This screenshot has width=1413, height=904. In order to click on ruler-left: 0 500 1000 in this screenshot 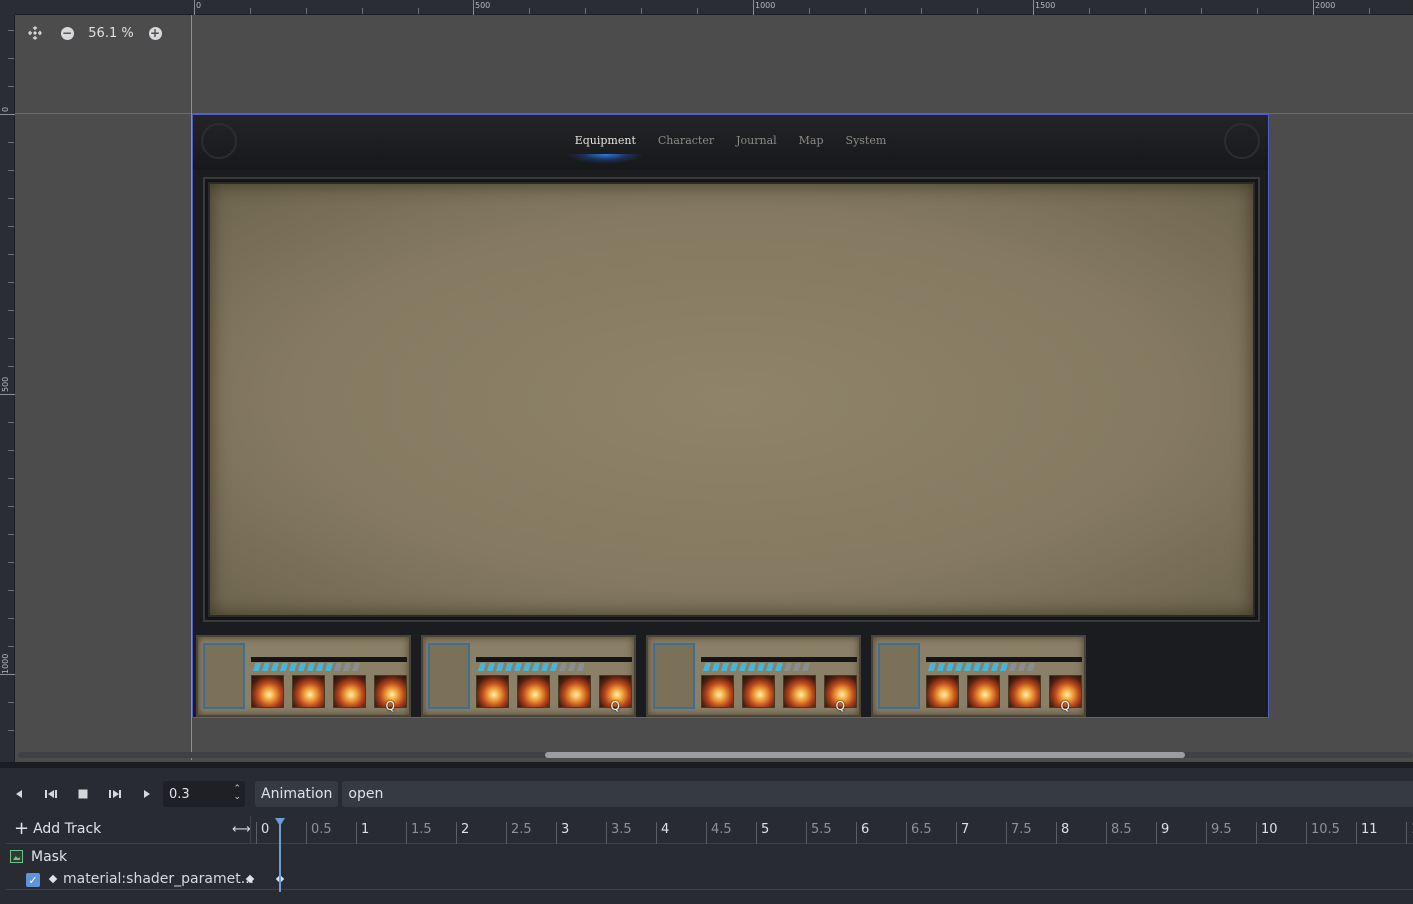, I will do `click(7, 381)`.